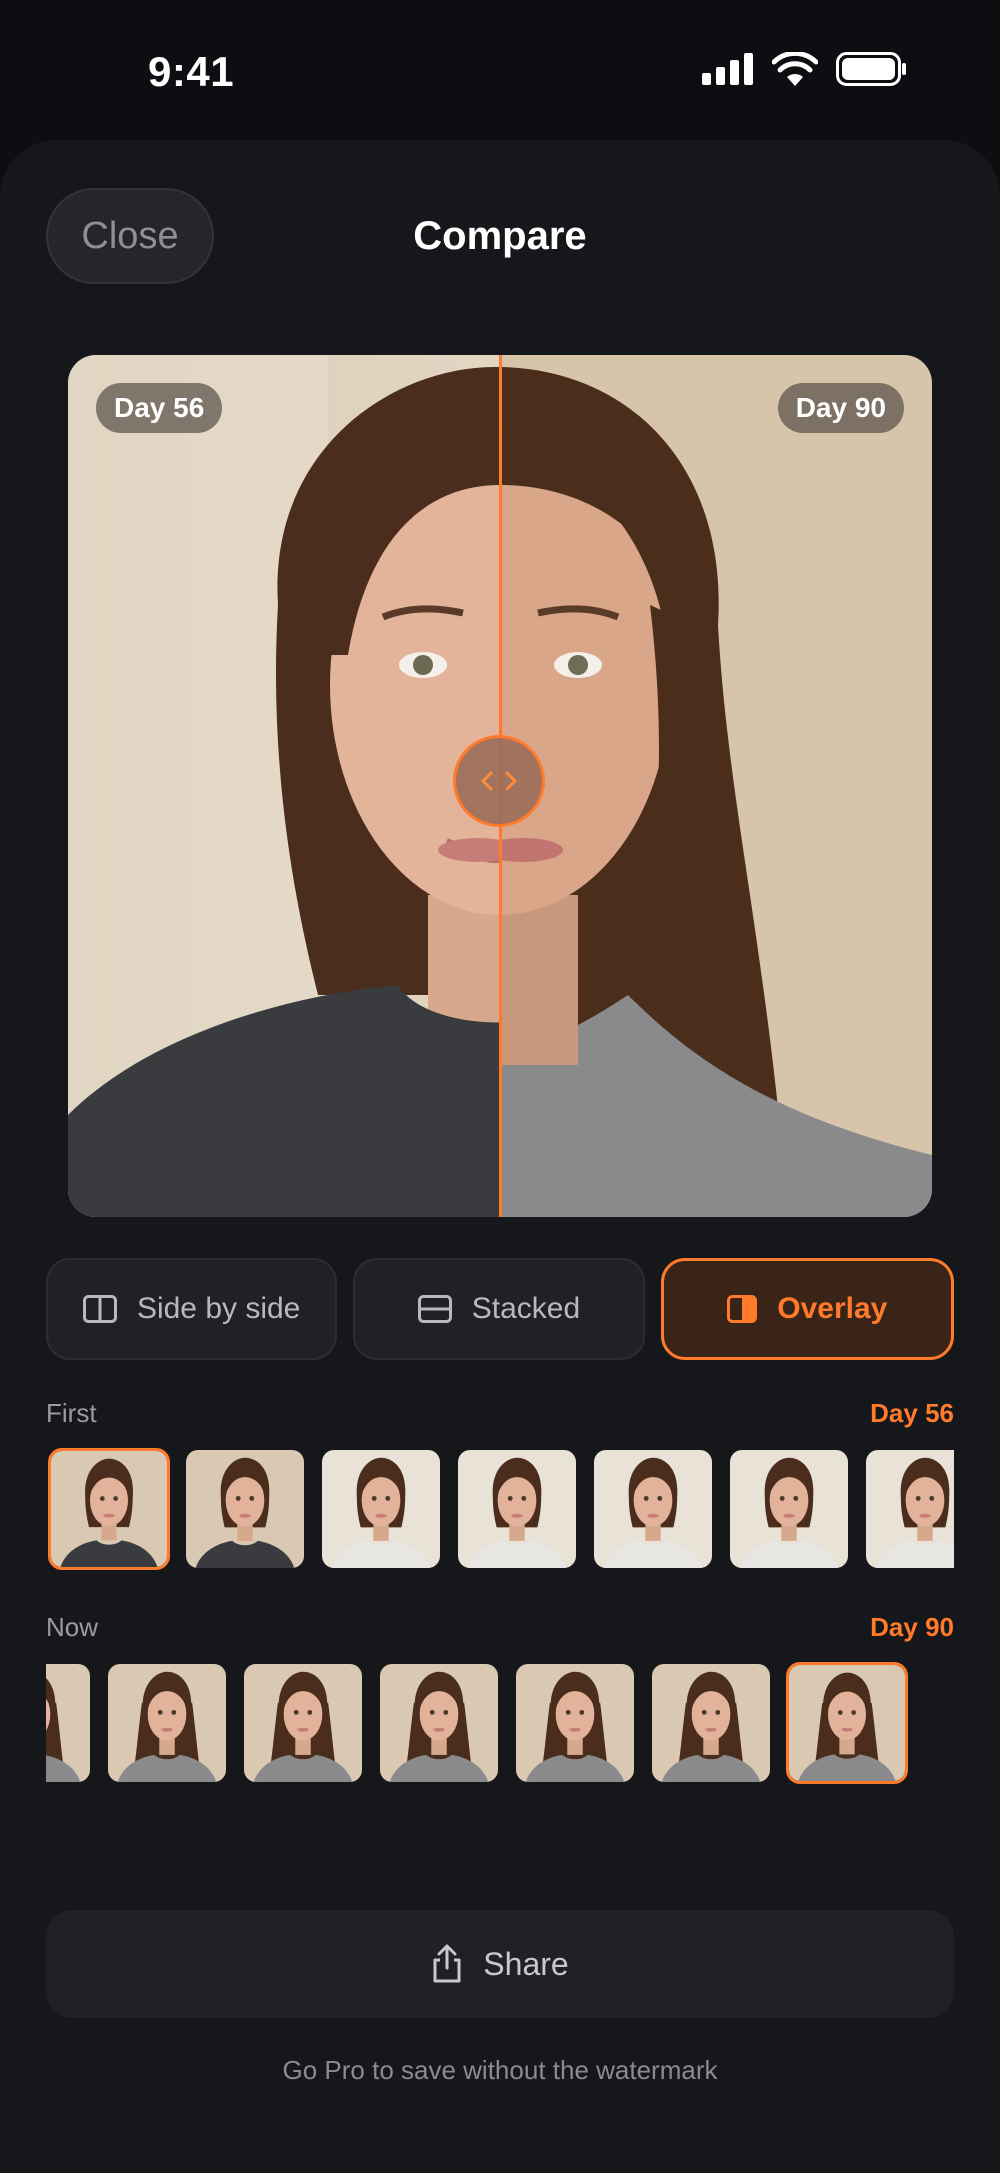  What do you see at coordinates (99, 1309) in the screenshot?
I see `side-by-side-icon` at bounding box center [99, 1309].